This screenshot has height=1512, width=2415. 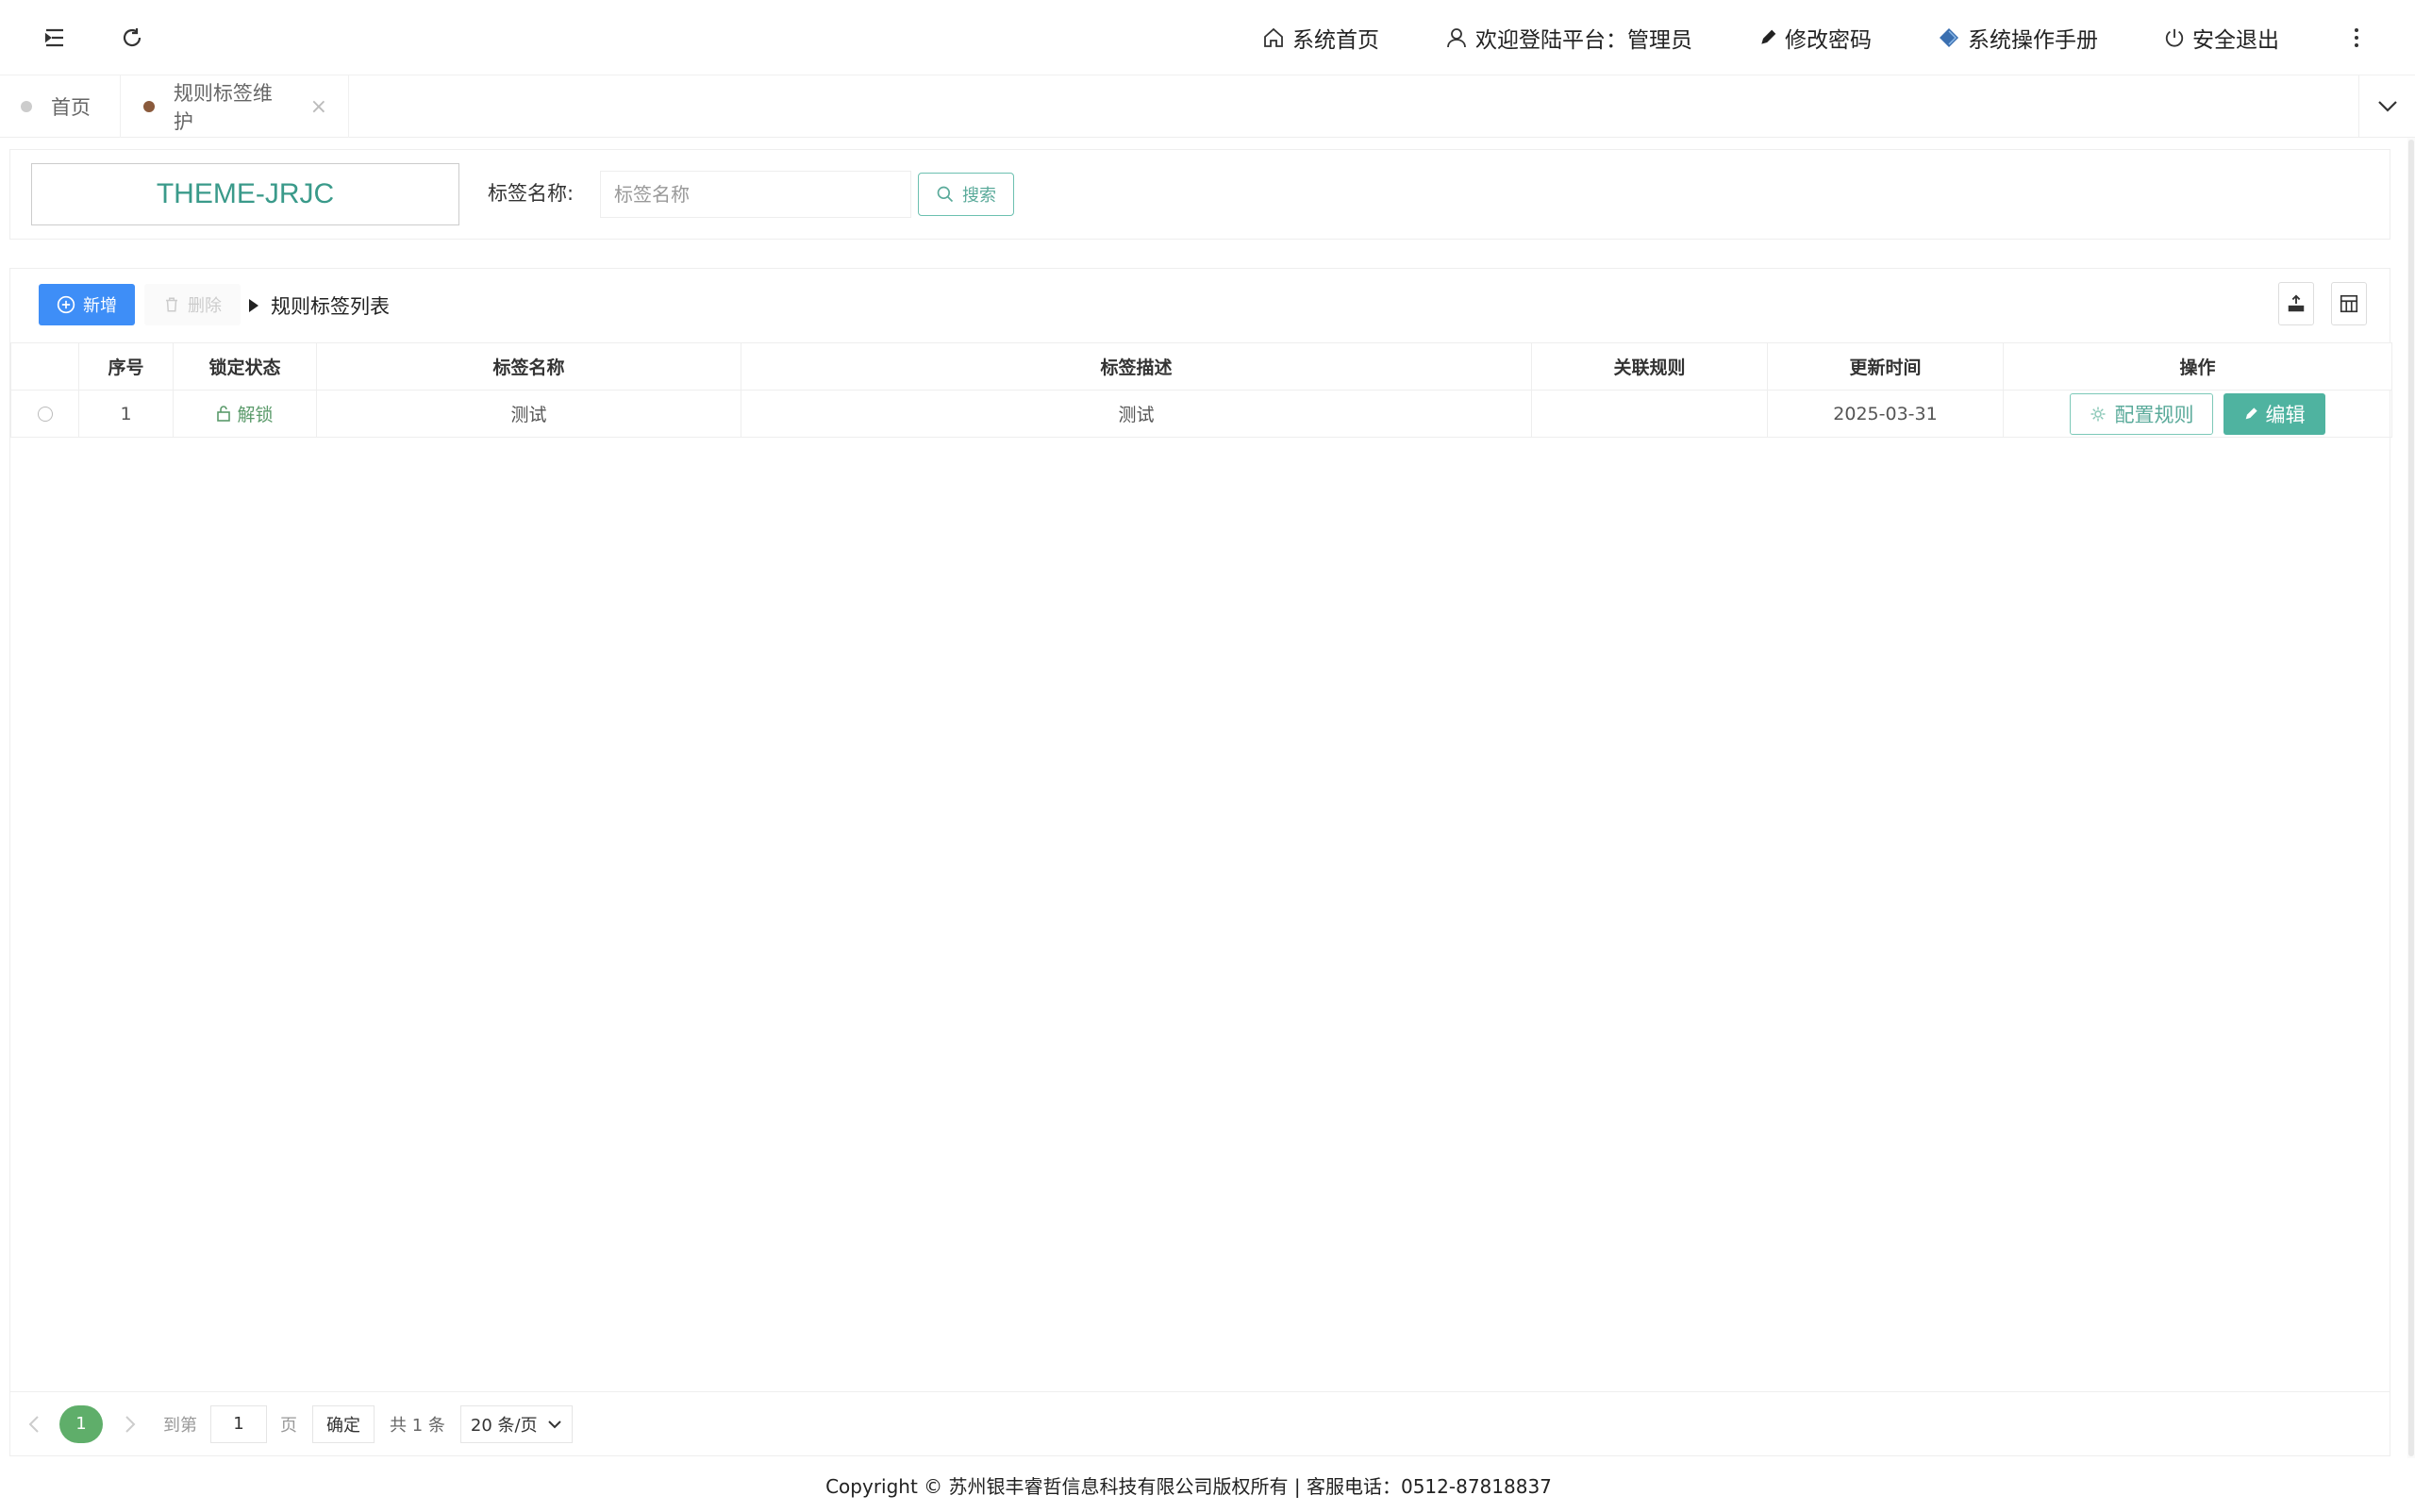 I want to click on tab-home: 首页, so click(x=60, y=106).